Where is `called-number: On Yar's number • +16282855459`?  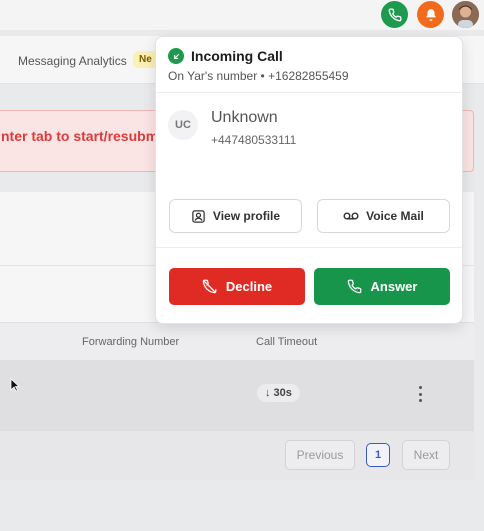 called-number: On Yar's number • +16282855459 is located at coordinates (258, 76).